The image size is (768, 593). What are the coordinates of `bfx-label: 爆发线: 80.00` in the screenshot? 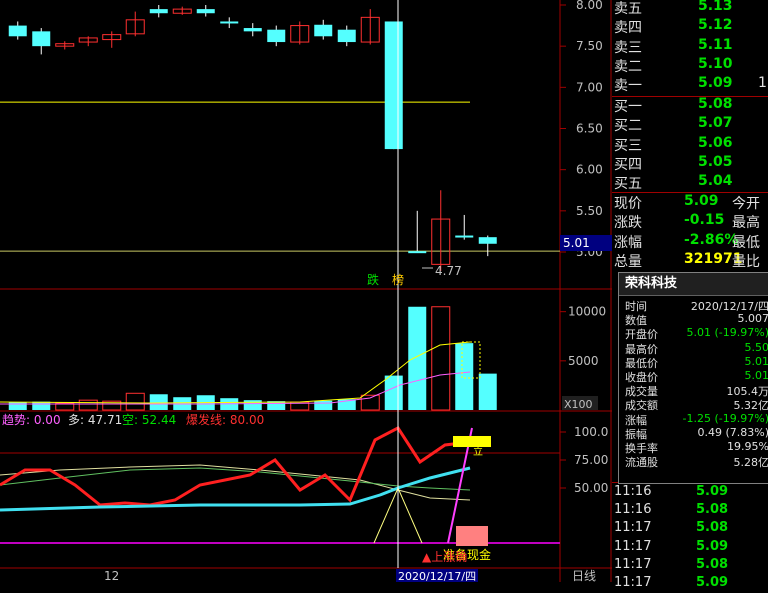 It's located at (225, 419).